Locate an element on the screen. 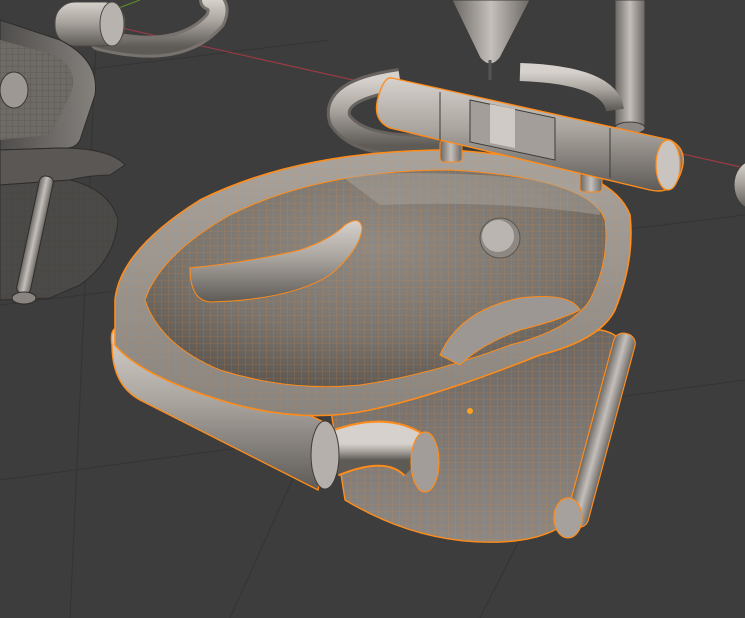 The width and height of the screenshot is (745, 618). drain is located at coordinates (500, 238).